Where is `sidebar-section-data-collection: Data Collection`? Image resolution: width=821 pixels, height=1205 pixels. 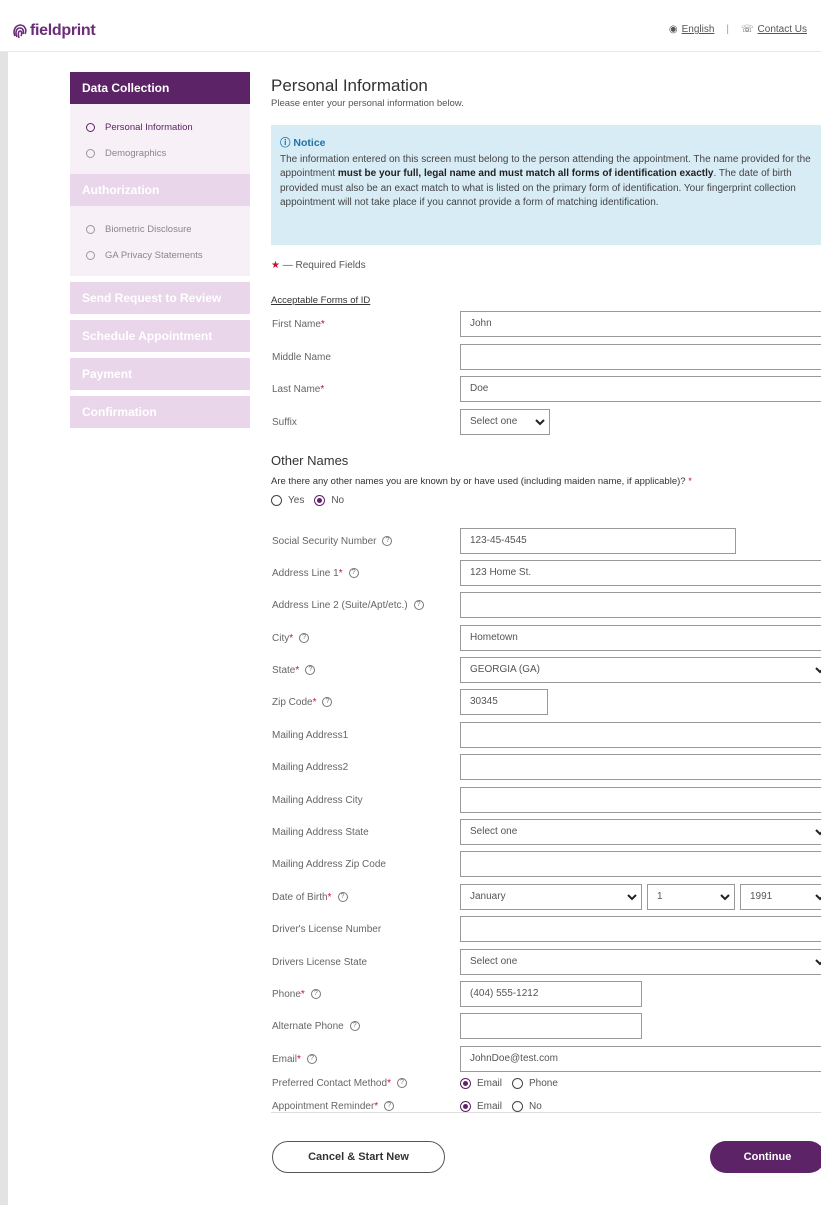 sidebar-section-data-collection: Data Collection is located at coordinates (160, 88).